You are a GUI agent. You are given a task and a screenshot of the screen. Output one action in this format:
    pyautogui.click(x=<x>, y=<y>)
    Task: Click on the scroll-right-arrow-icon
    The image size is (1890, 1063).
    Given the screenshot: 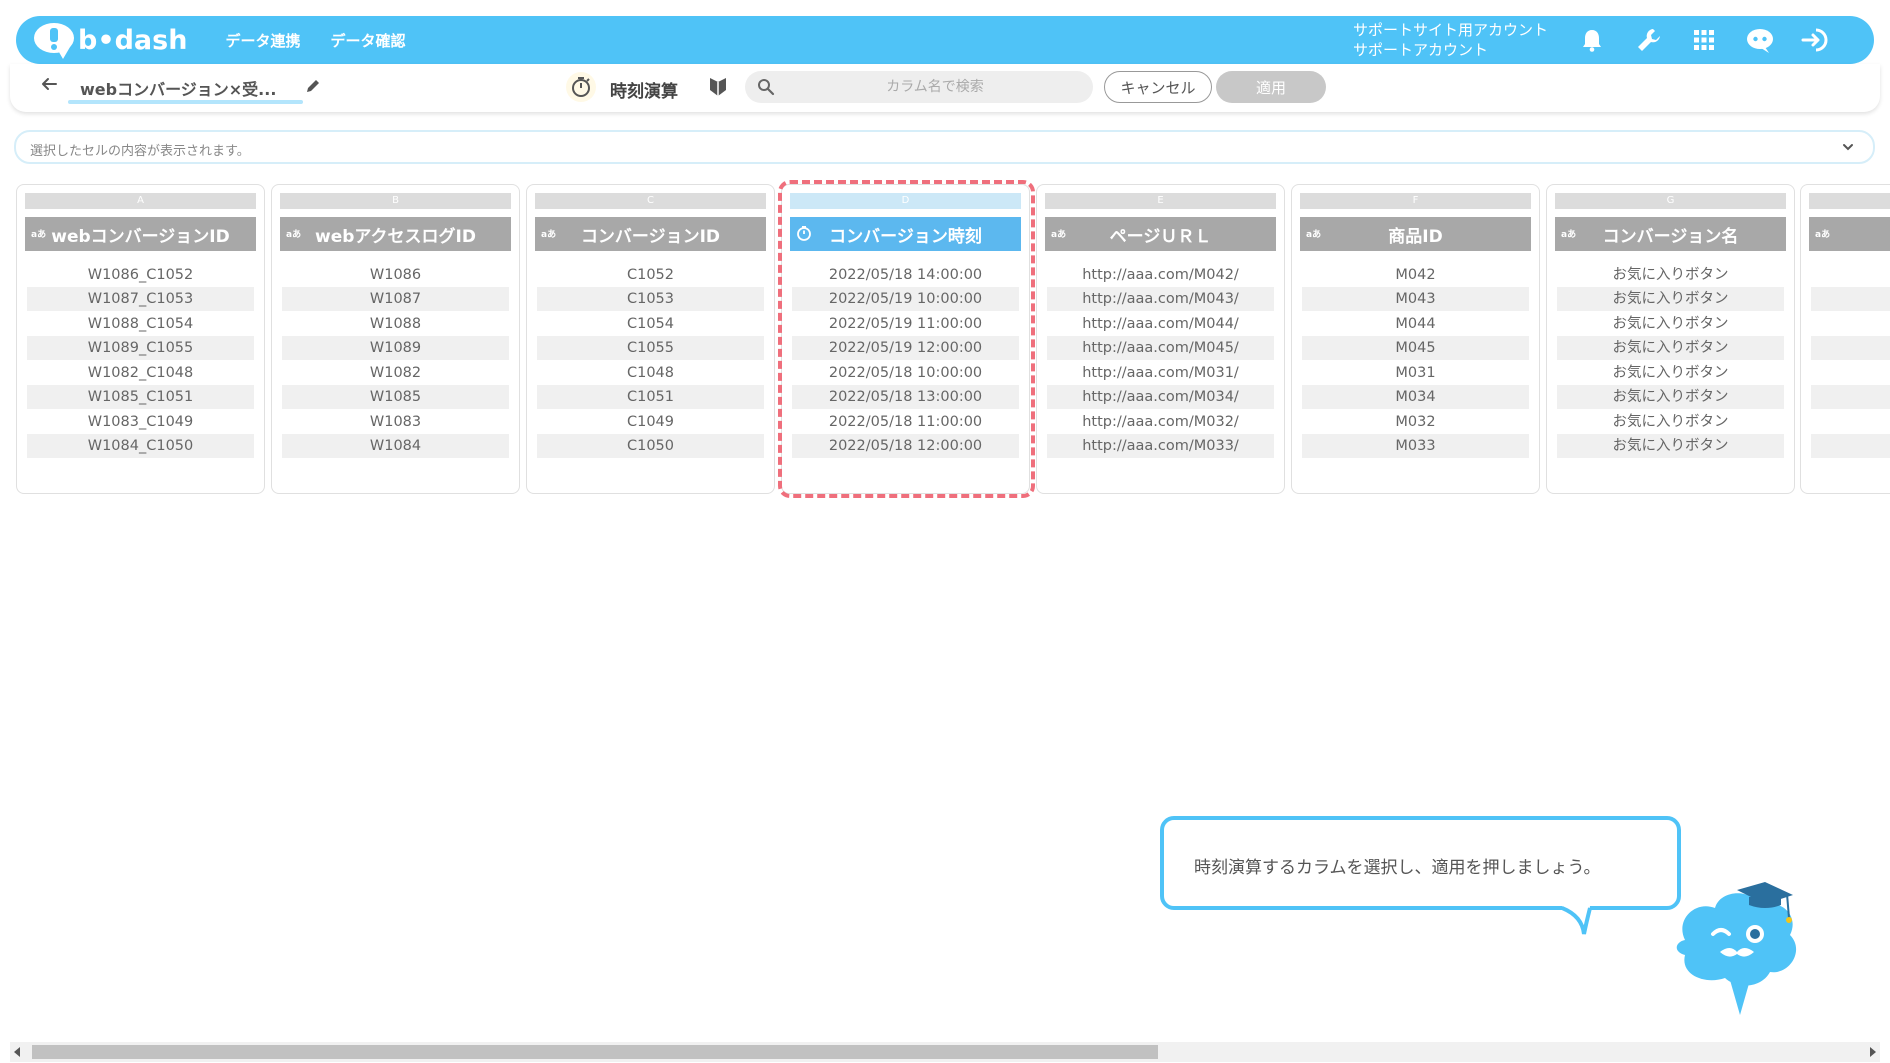 What is the action you would take?
    pyautogui.click(x=1873, y=1052)
    